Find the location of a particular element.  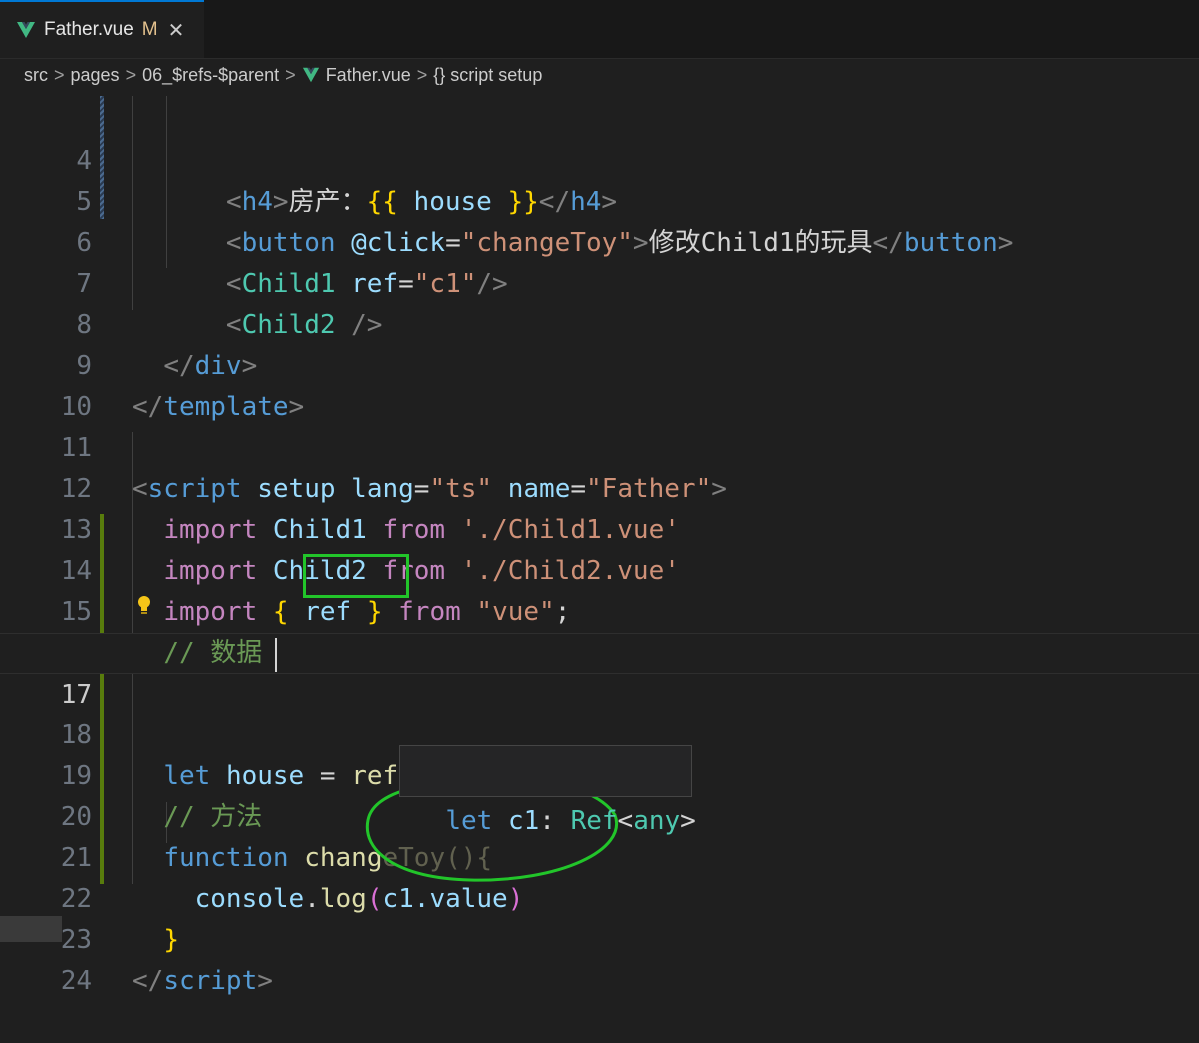

tooltip-keyword: let is located at coordinates (469, 821).